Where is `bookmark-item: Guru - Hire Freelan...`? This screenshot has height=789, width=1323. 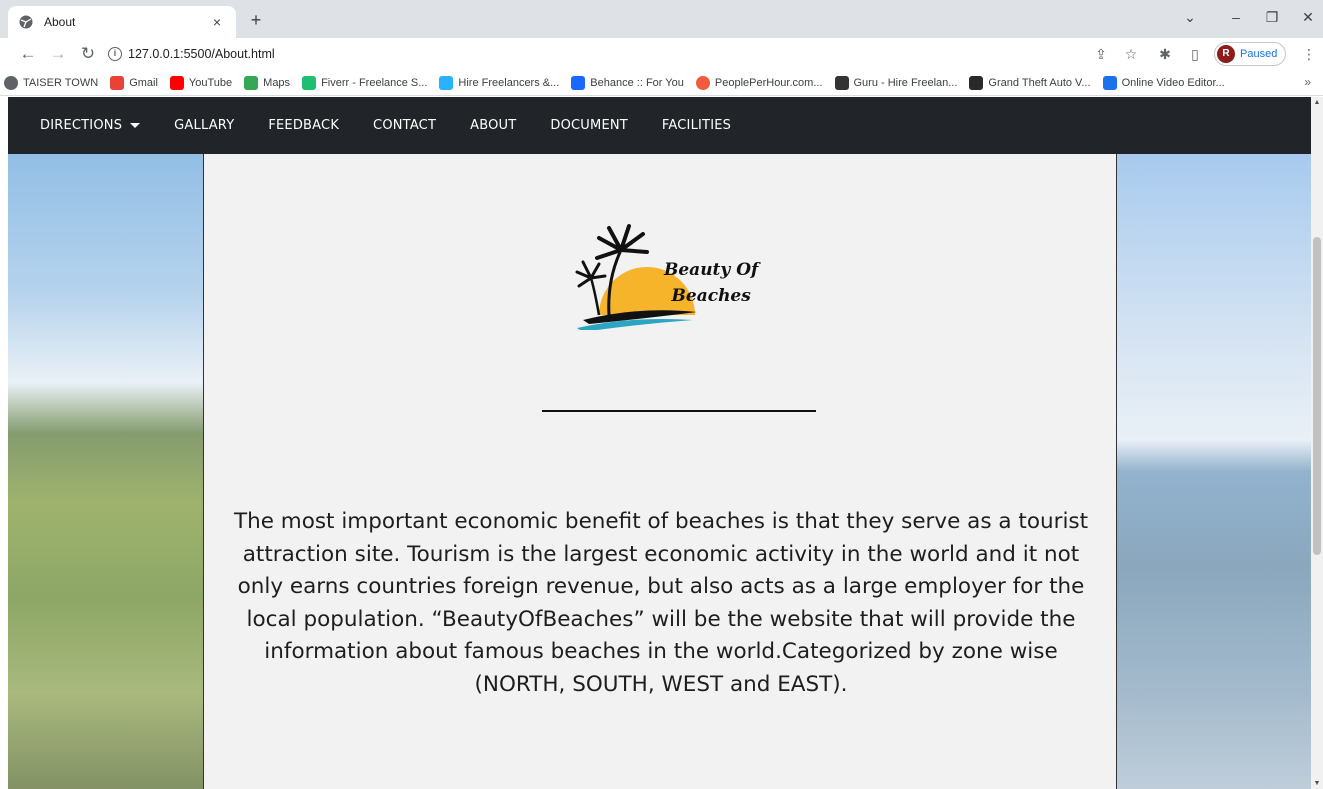 bookmark-item: Guru - Hire Freelan... is located at coordinates (896, 82).